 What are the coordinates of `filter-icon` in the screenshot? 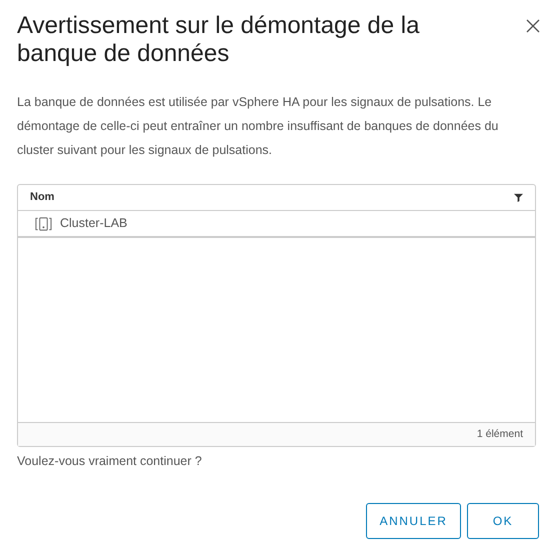 It's located at (518, 197).